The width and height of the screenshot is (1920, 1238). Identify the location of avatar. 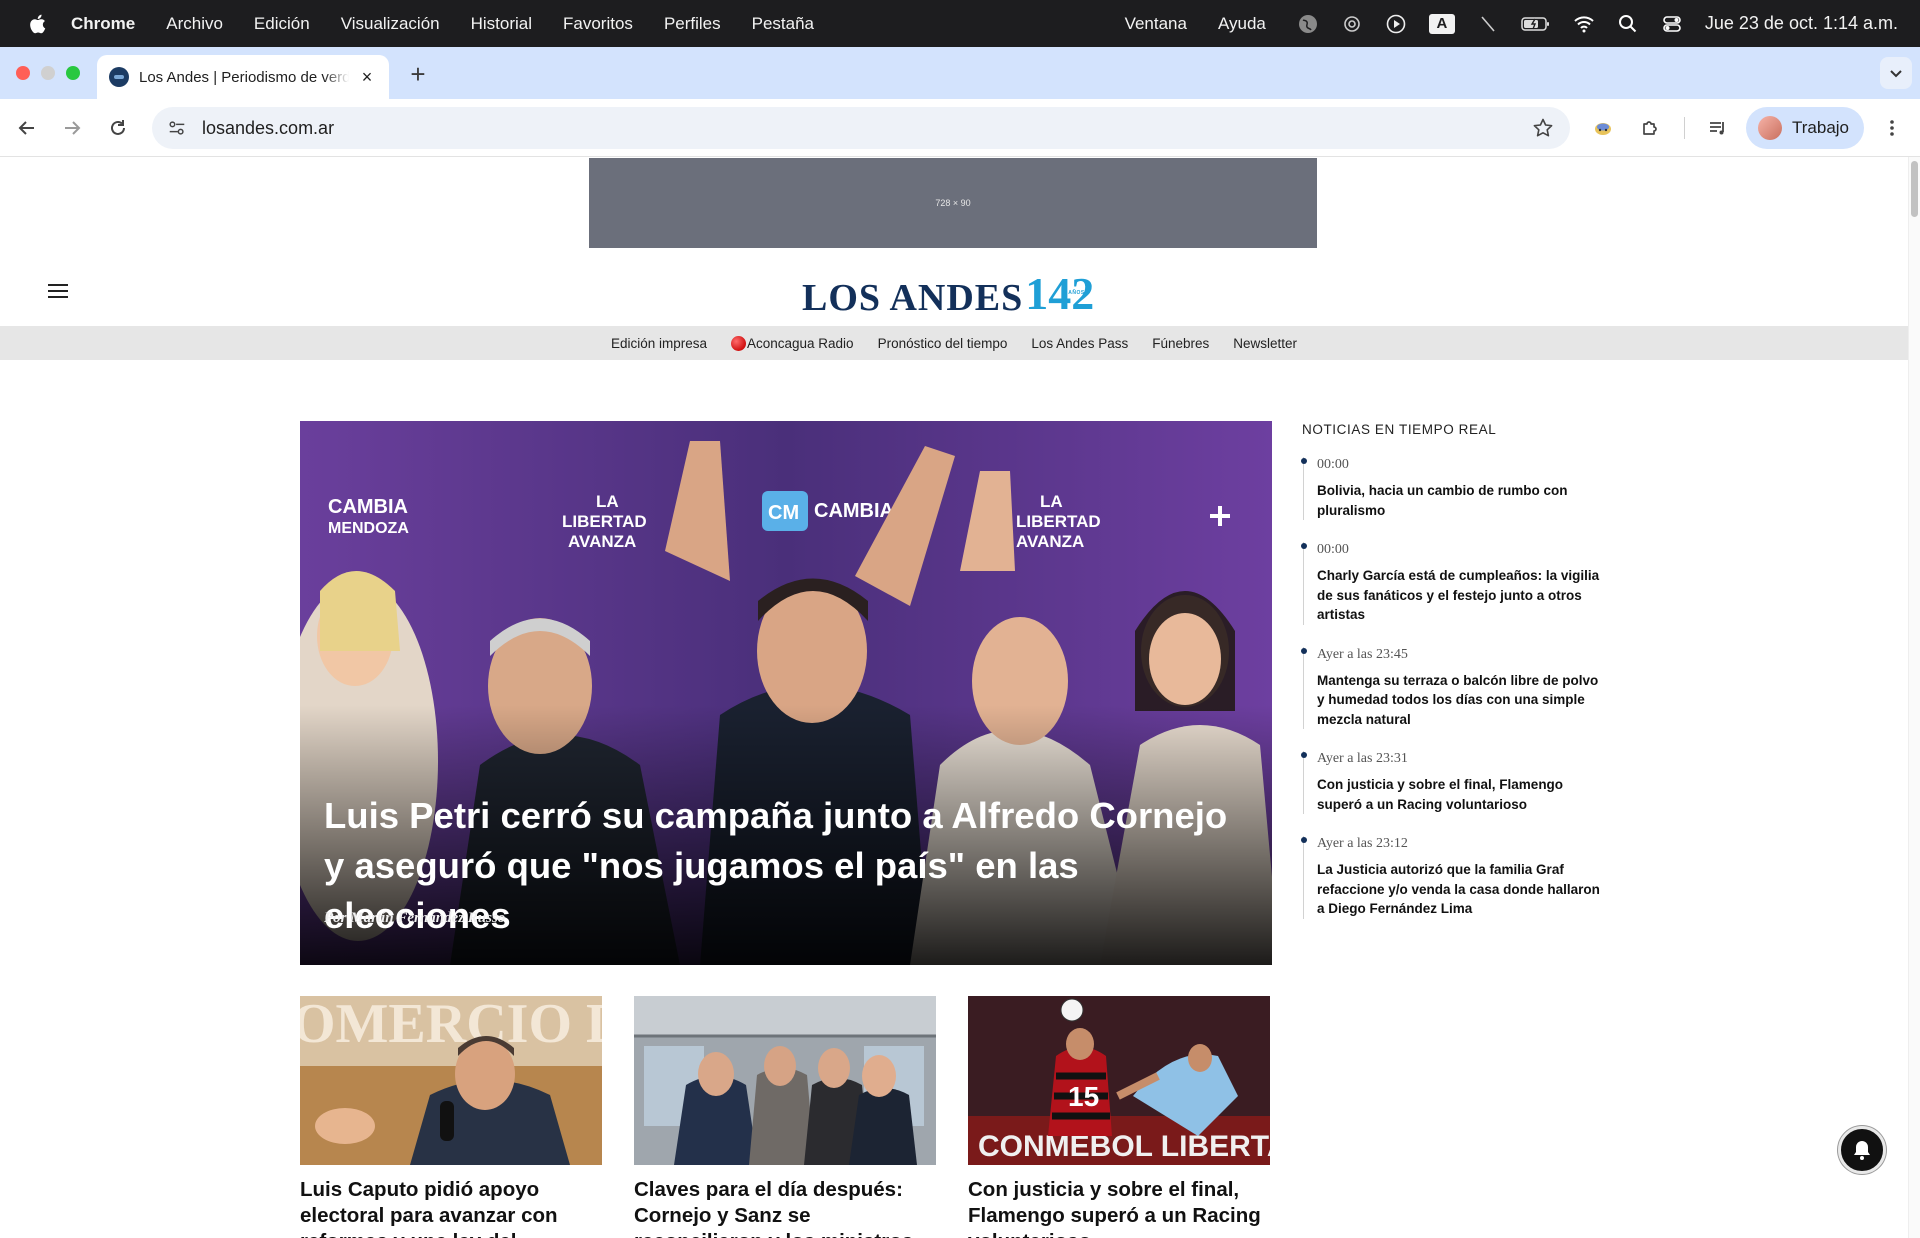
(1770, 128).